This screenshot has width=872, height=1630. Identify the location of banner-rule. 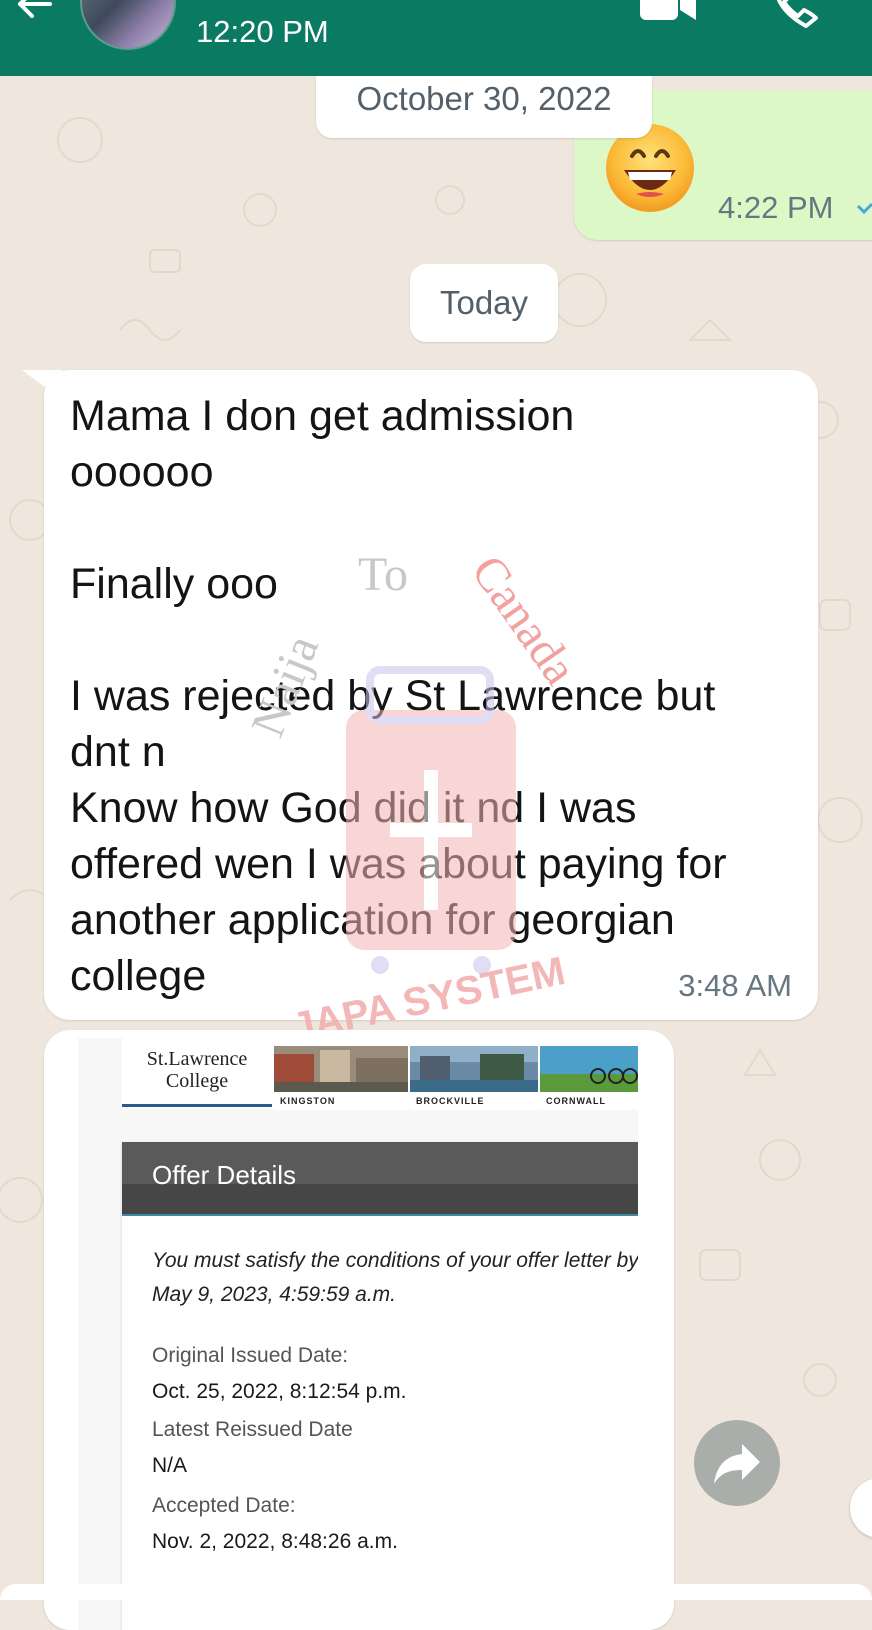
(197, 1105).